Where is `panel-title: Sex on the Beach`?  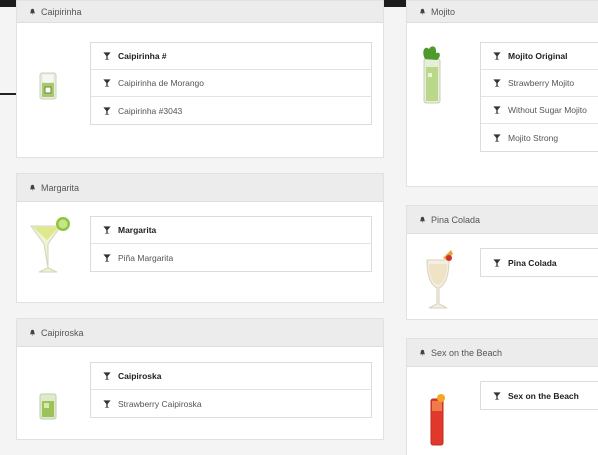 panel-title: Sex on the Beach is located at coordinates (467, 352).